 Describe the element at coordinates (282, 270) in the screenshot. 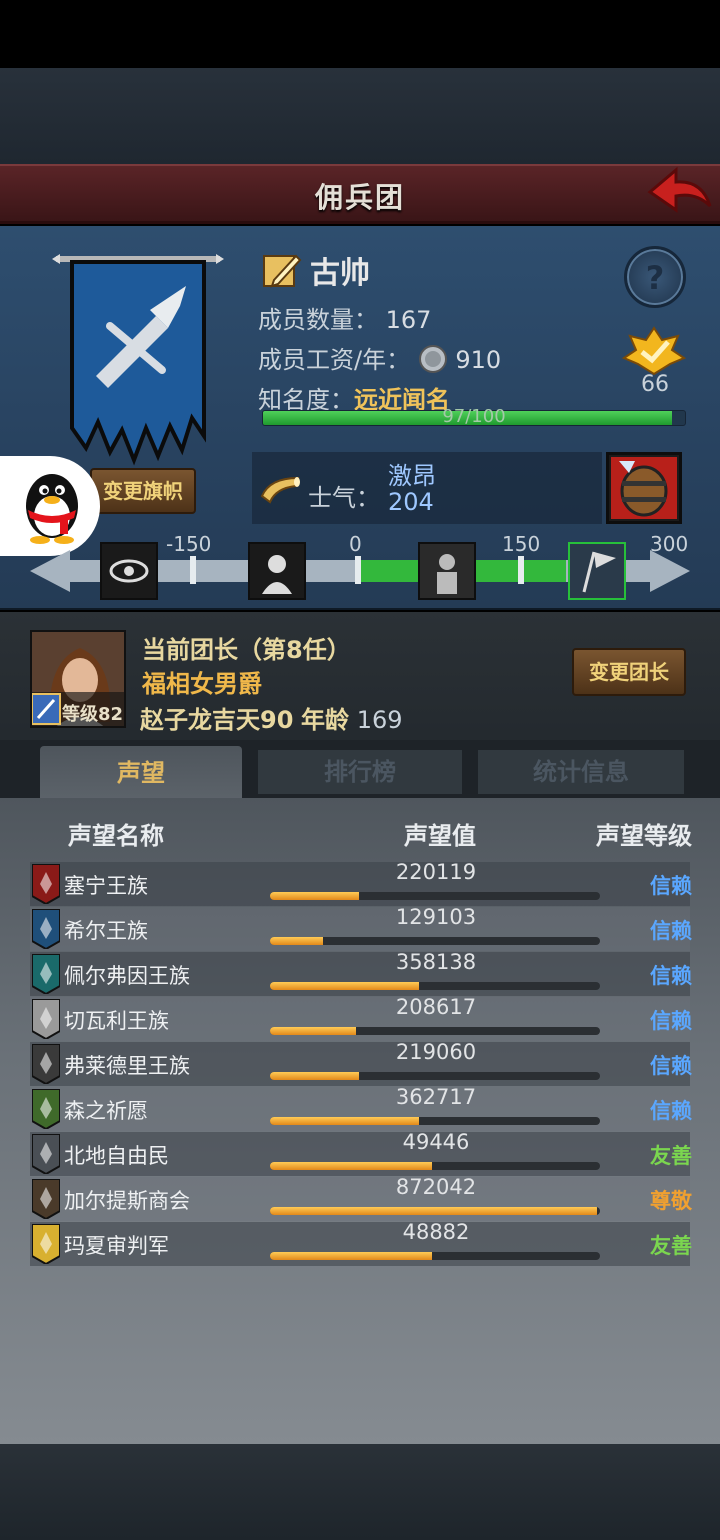

I see `edit-name-icon` at that location.